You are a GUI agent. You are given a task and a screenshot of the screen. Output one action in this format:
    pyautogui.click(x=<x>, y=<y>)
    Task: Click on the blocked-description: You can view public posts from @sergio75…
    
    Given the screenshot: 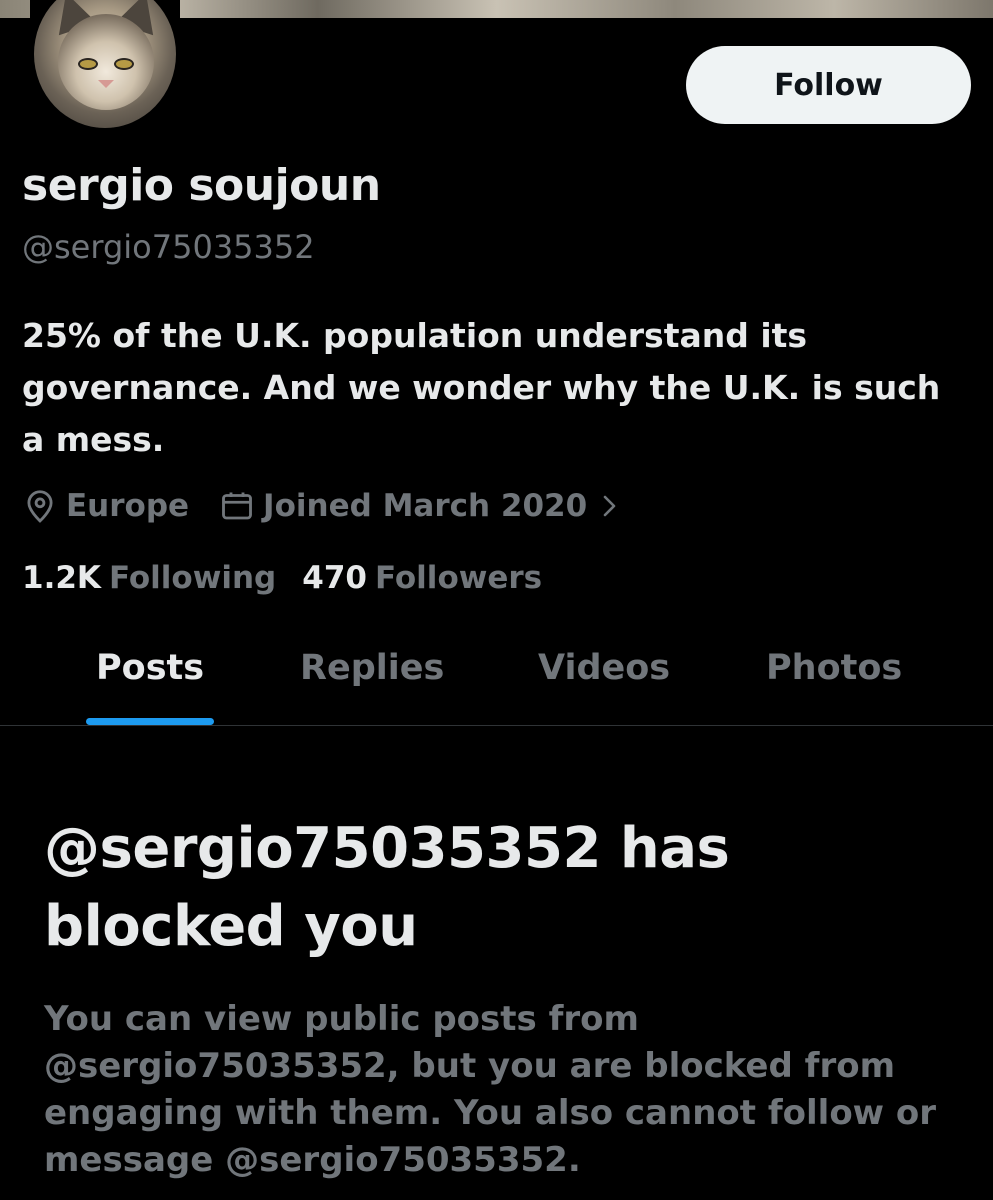 What is the action you would take?
    pyautogui.click(x=490, y=1089)
    